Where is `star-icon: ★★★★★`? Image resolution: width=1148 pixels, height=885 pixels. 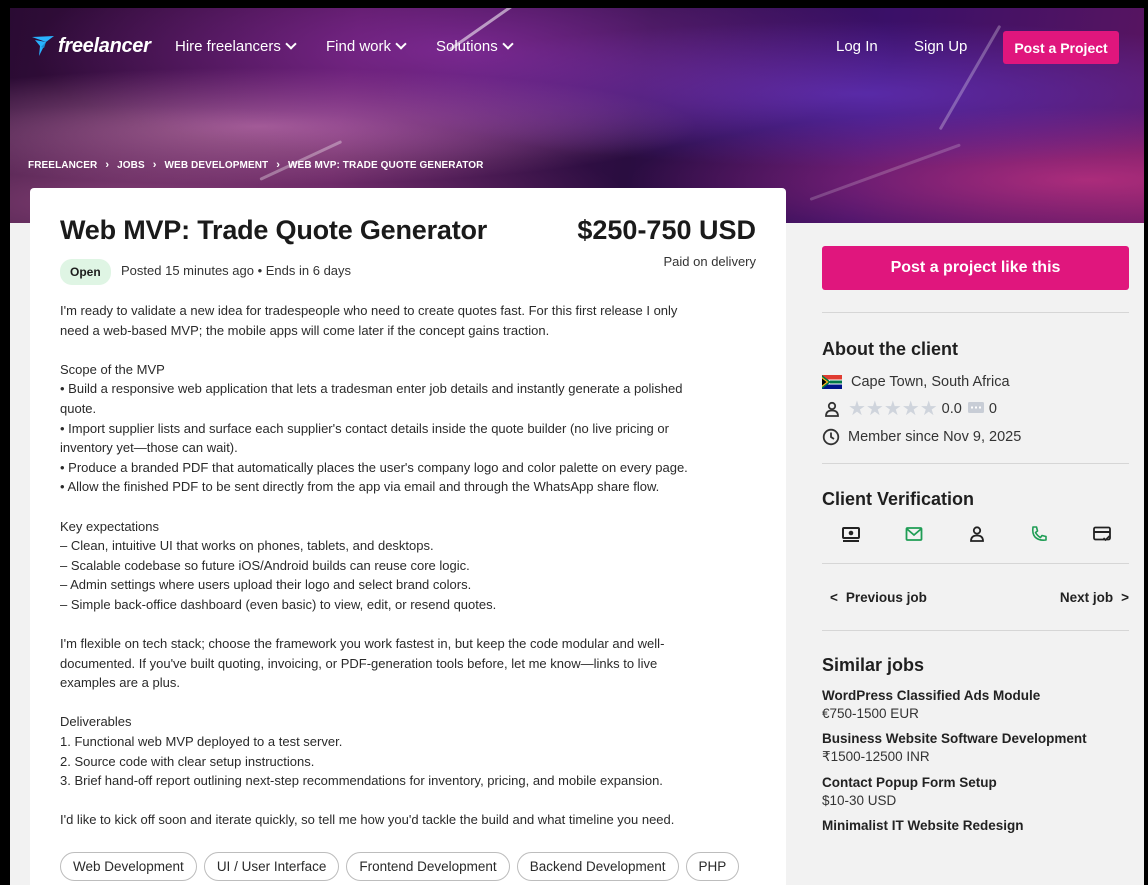 star-icon: ★★★★★ is located at coordinates (893, 409).